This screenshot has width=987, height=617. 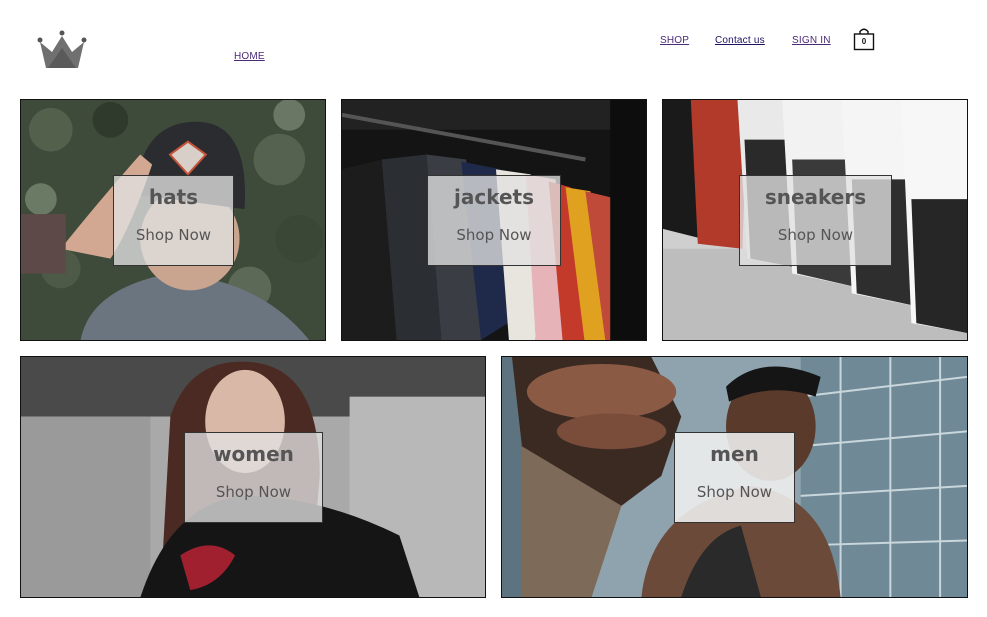 I want to click on category-title: jackets, so click(x=494, y=197).